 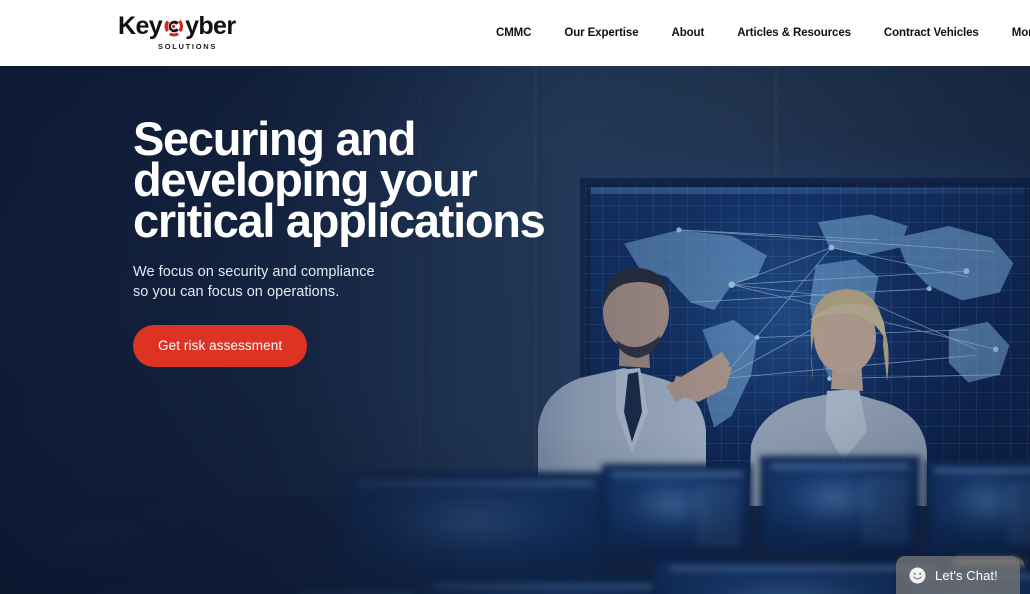 I want to click on chat-widget-label: Let's Chat!, so click(x=966, y=575).